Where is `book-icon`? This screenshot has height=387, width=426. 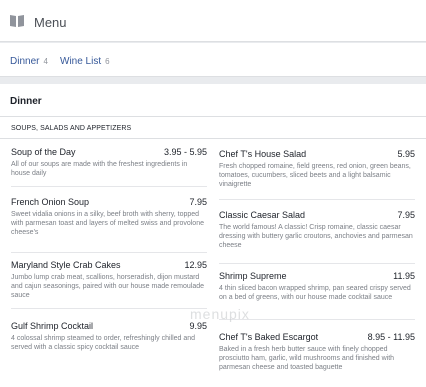
book-icon is located at coordinates (17, 21).